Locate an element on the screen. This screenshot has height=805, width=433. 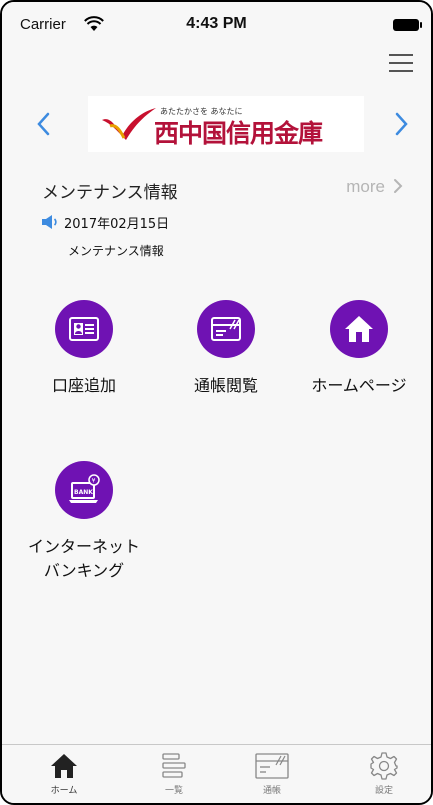
homepage-tile: ホームページ is located at coordinates (359, 349).